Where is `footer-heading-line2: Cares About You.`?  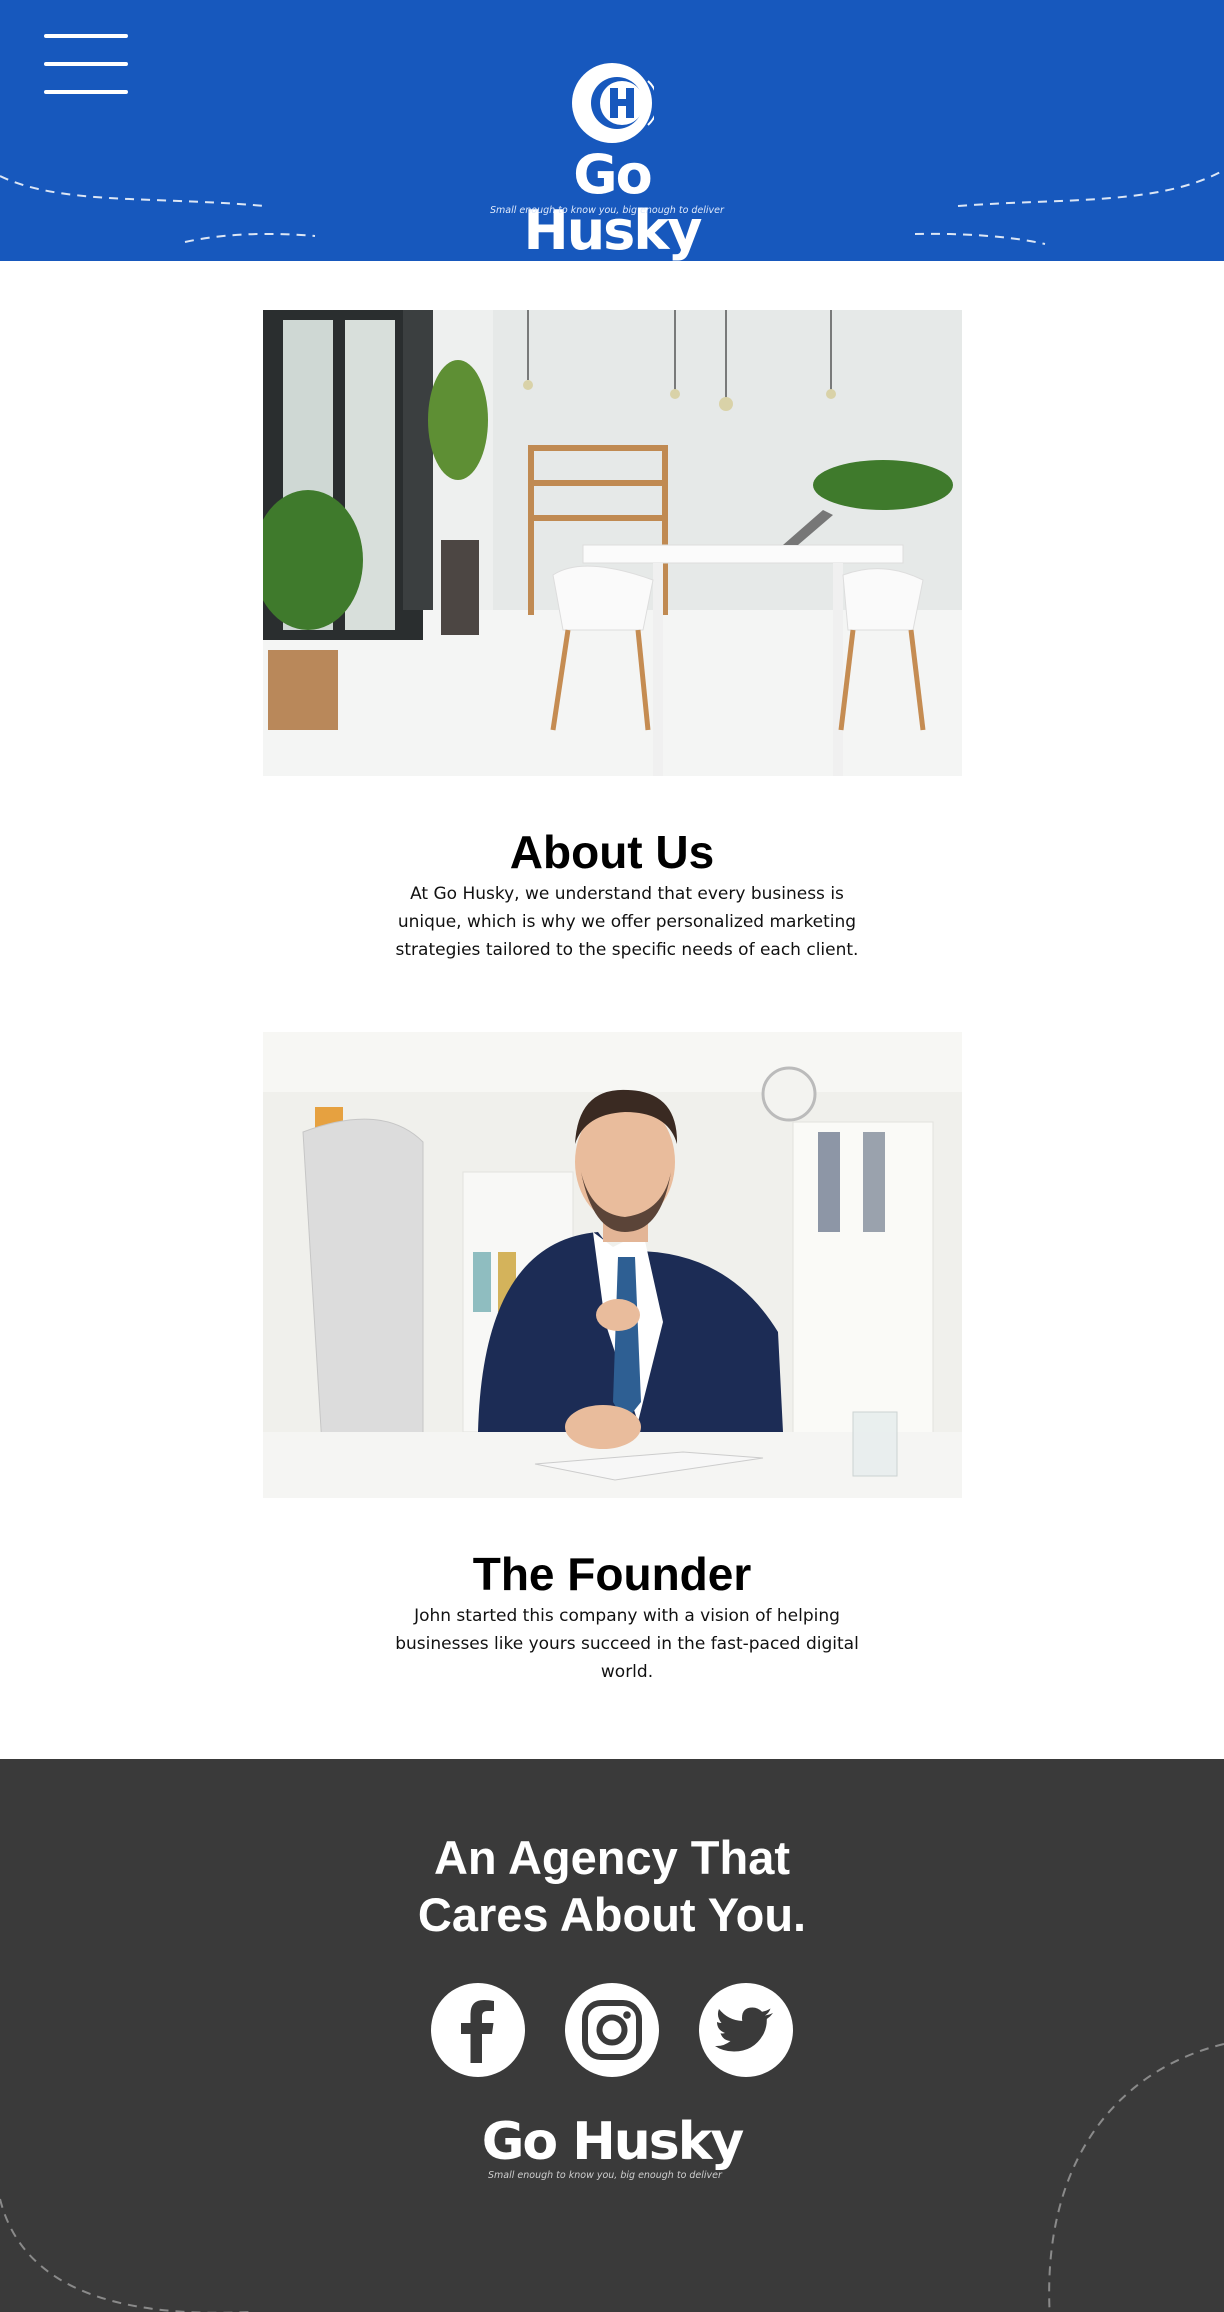 footer-heading-line2: Cares About You. is located at coordinates (612, 1914).